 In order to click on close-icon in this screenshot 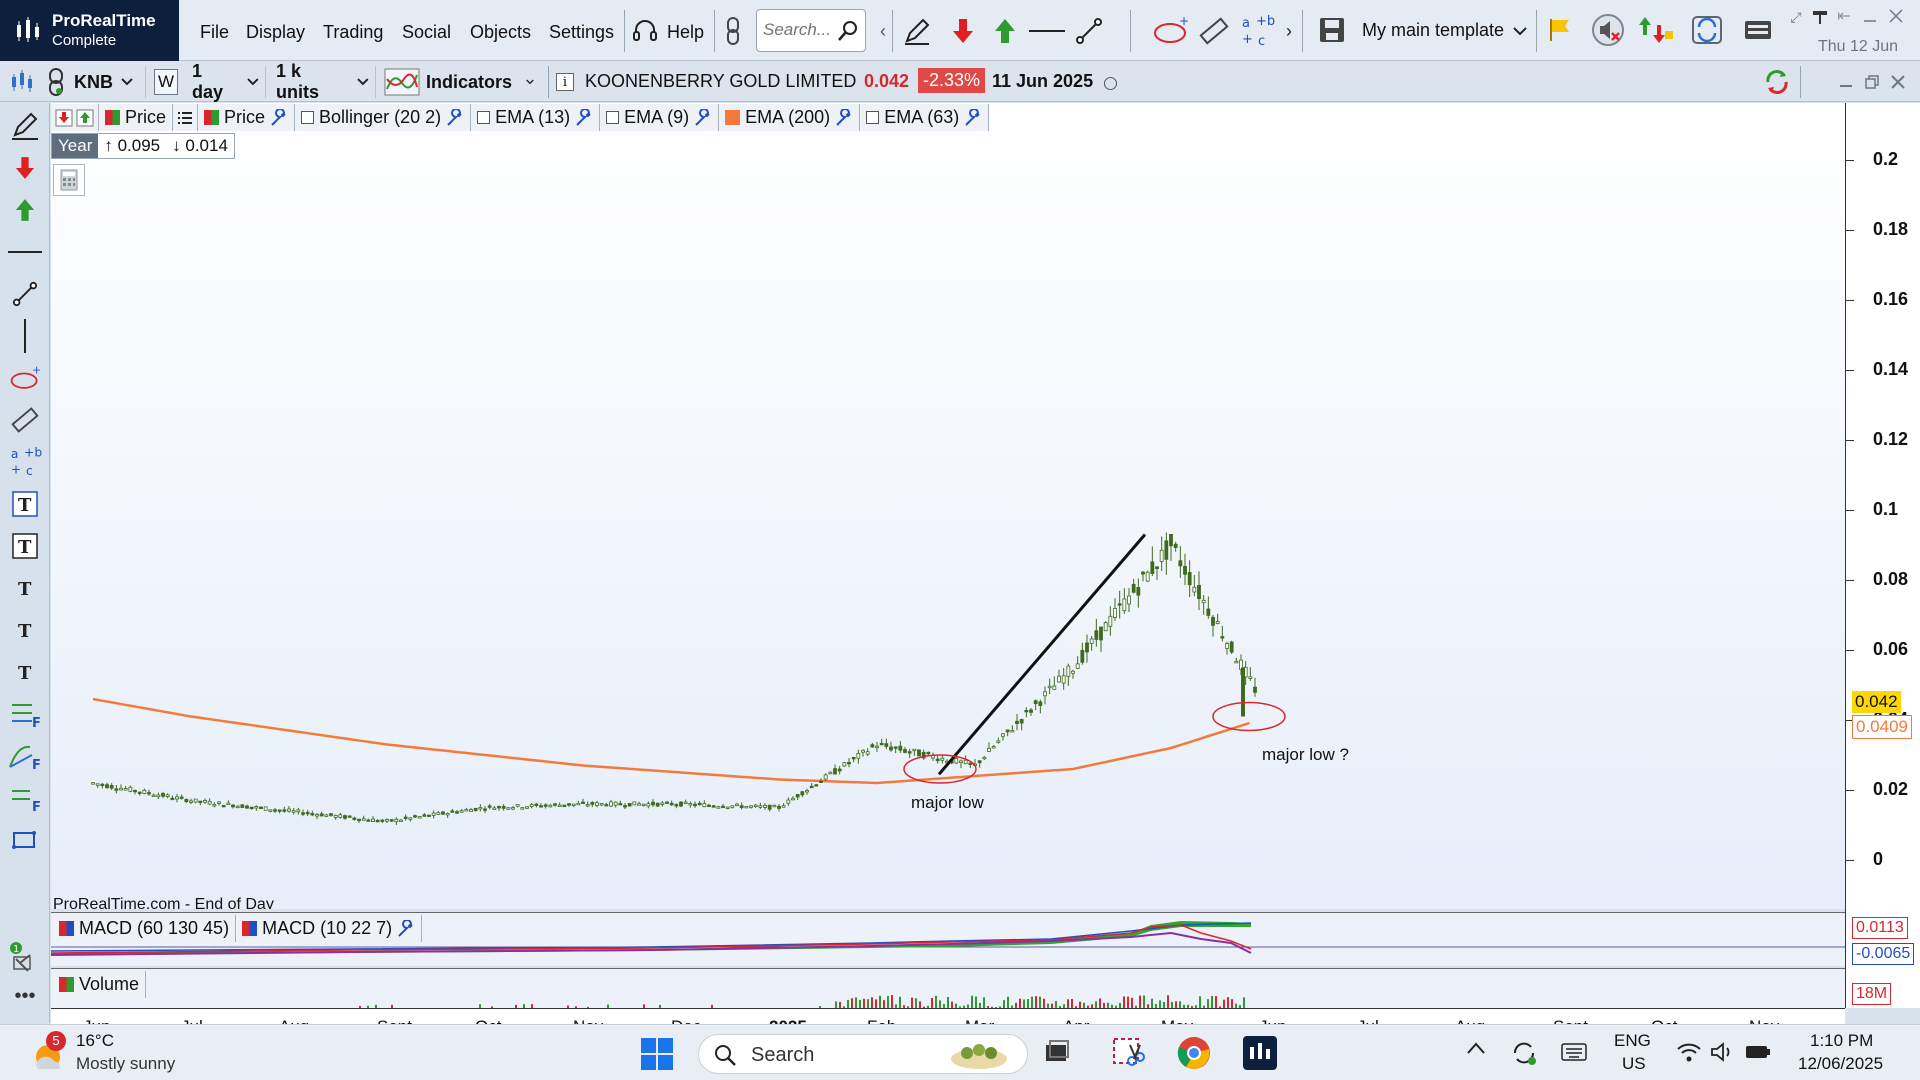, I will do `click(1896, 16)`.